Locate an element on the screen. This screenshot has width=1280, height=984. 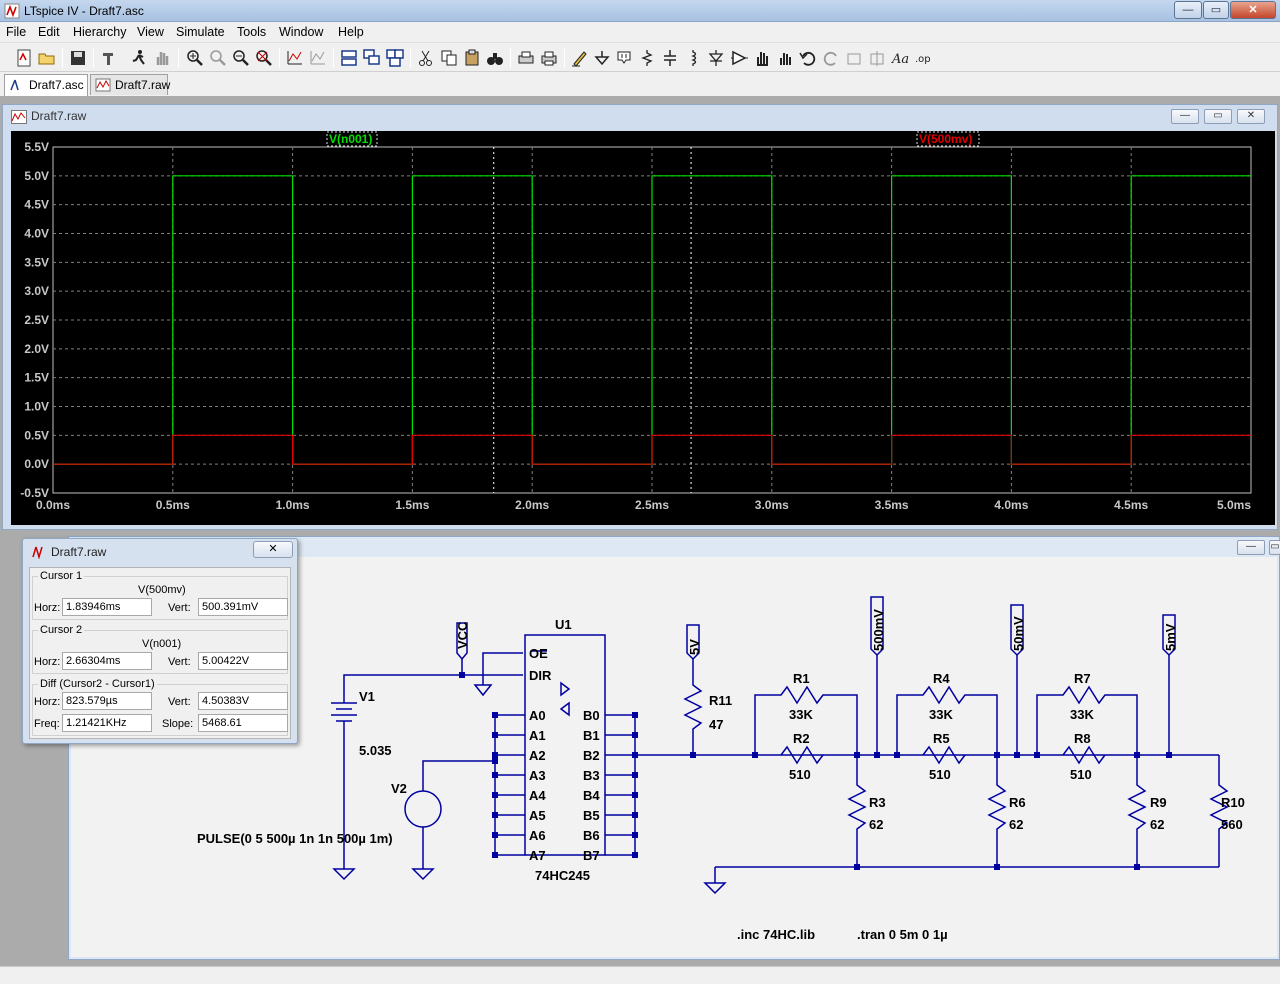
undo-icon is located at coordinates (808, 58).